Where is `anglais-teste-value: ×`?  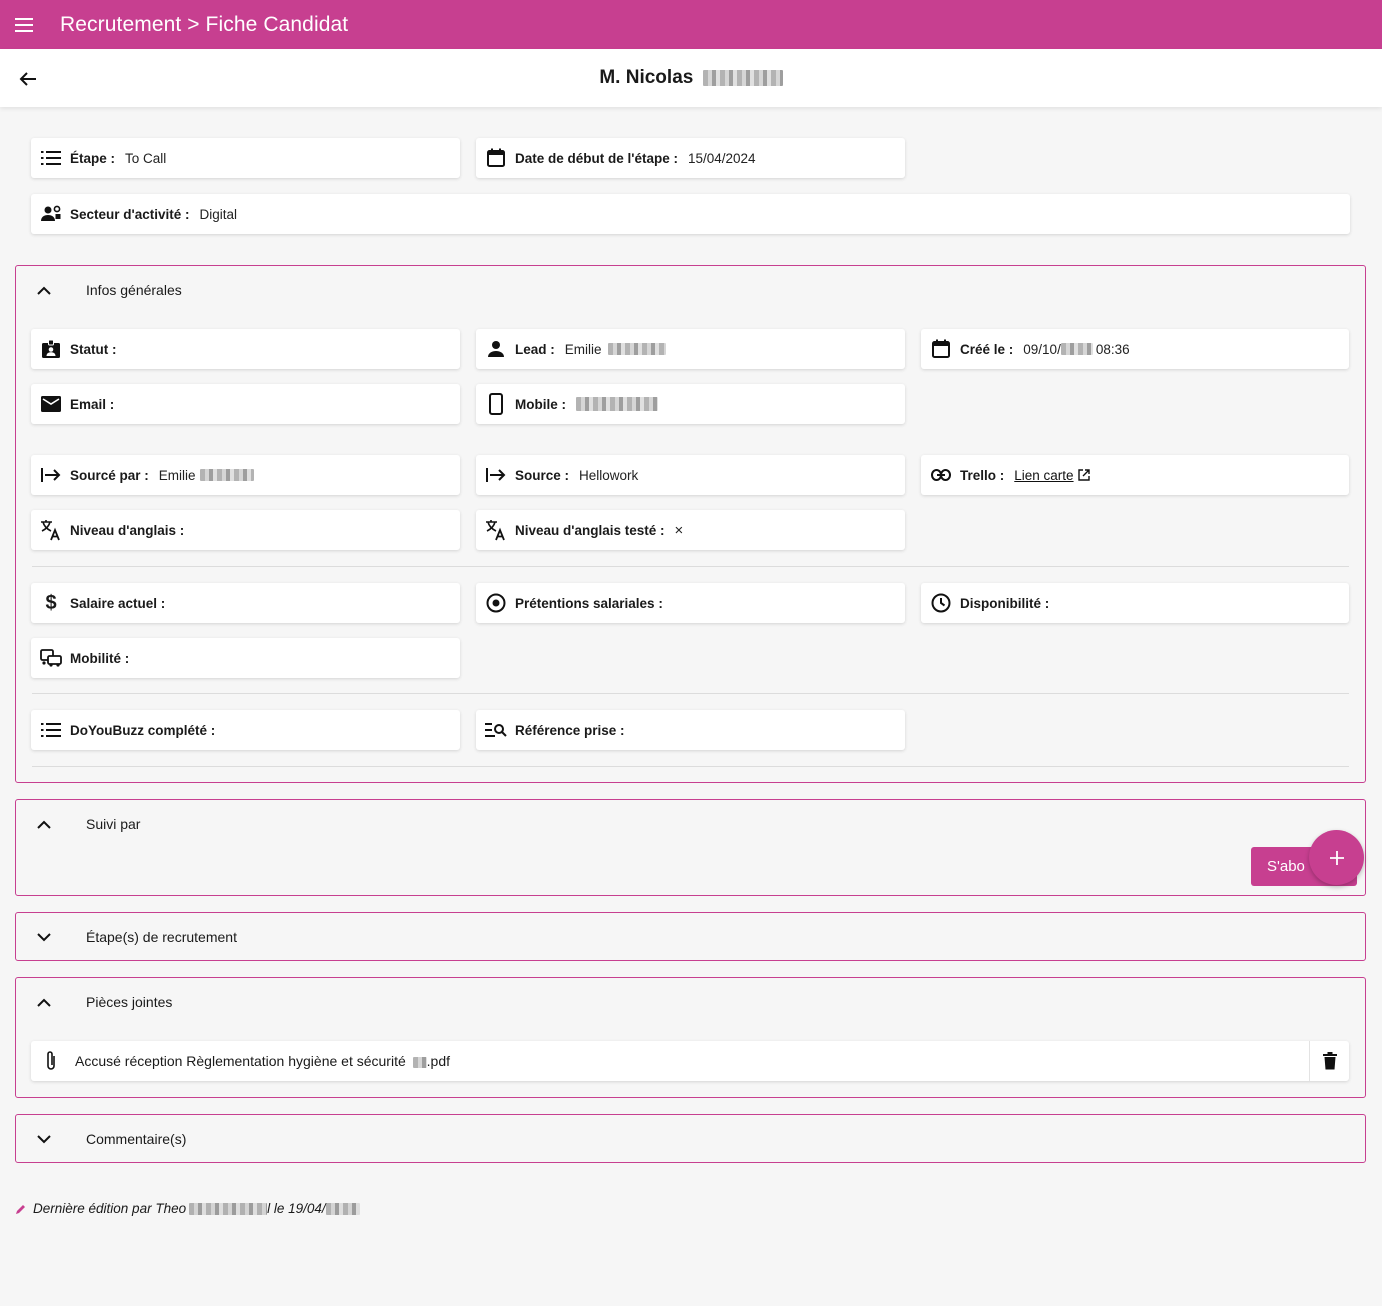
anglais-teste-value: × is located at coordinates (679, 530).